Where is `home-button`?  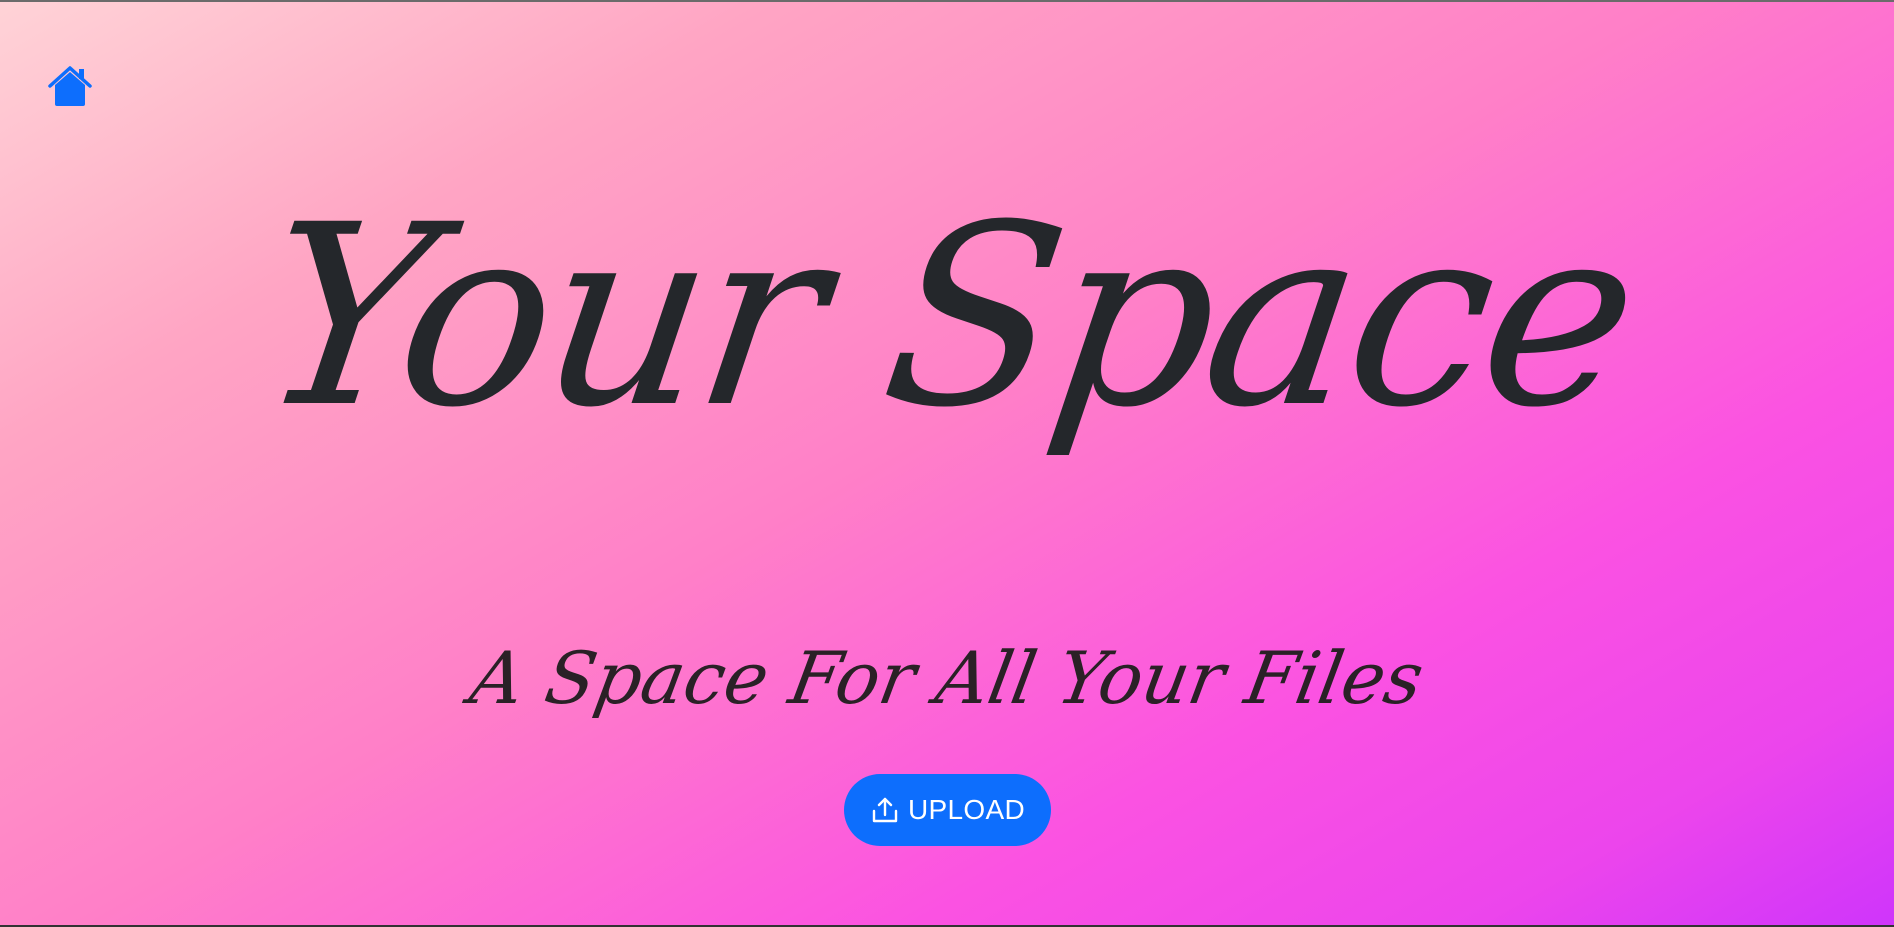
home-button is located at coordinates (70, 86).